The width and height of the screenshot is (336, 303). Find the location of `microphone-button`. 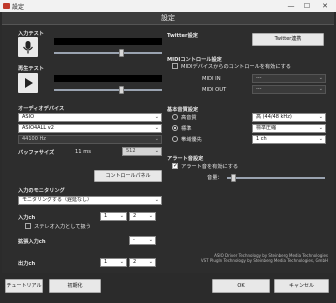

microphone-button is located at coordinates (28, 47).